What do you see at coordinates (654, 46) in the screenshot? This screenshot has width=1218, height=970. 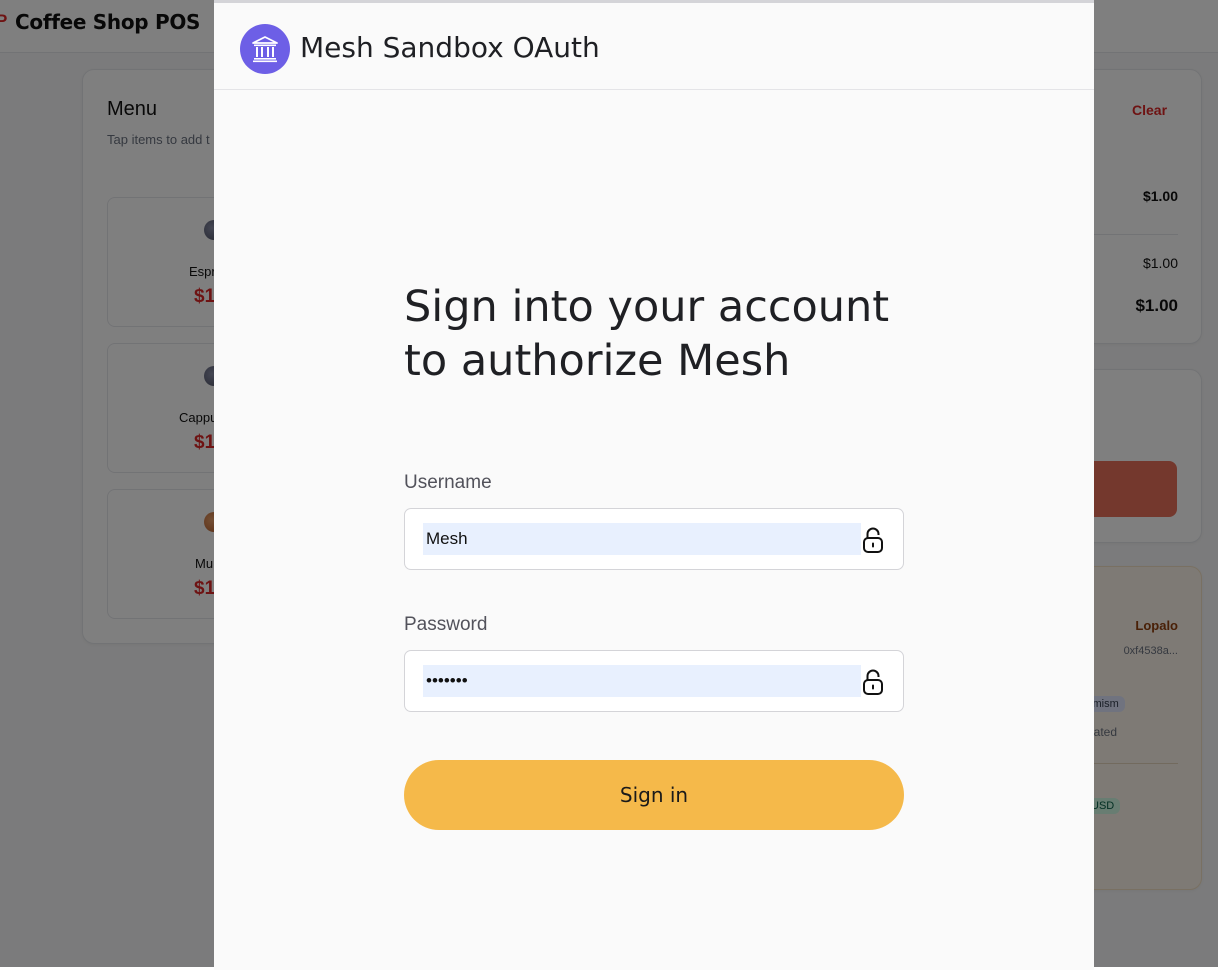 I see `modal-header: Mesh Sandbox OAuth` at bounding box center [654, 46].